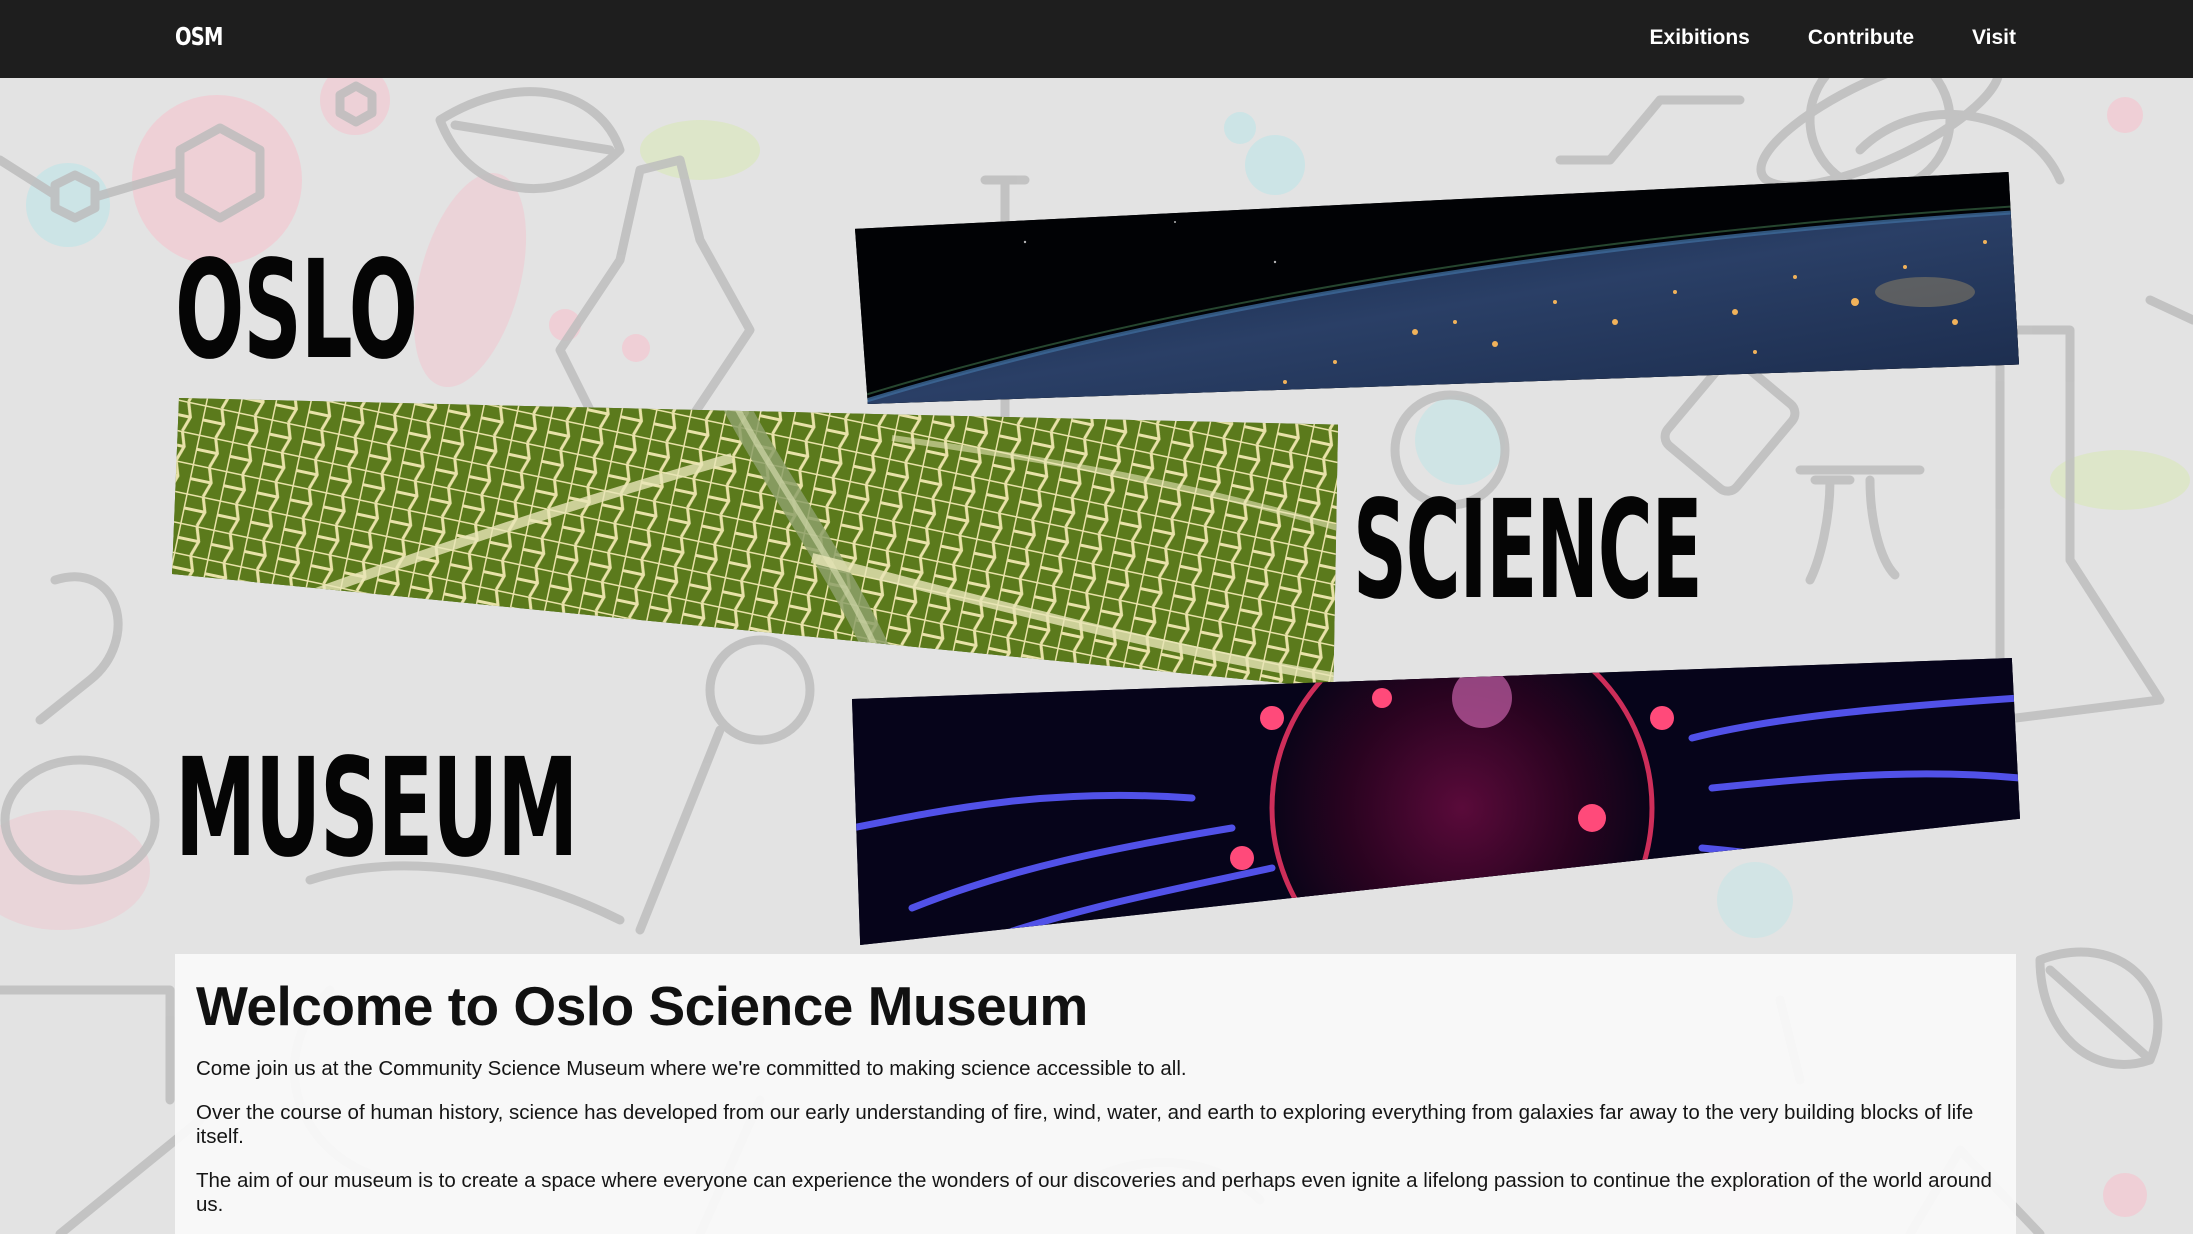 This screenshot has height=1234, width=2193. What do you see at coordinates (199, 36) in the screenshot?
I see `brand-logo: OSM` at bounding box center [199, 36].